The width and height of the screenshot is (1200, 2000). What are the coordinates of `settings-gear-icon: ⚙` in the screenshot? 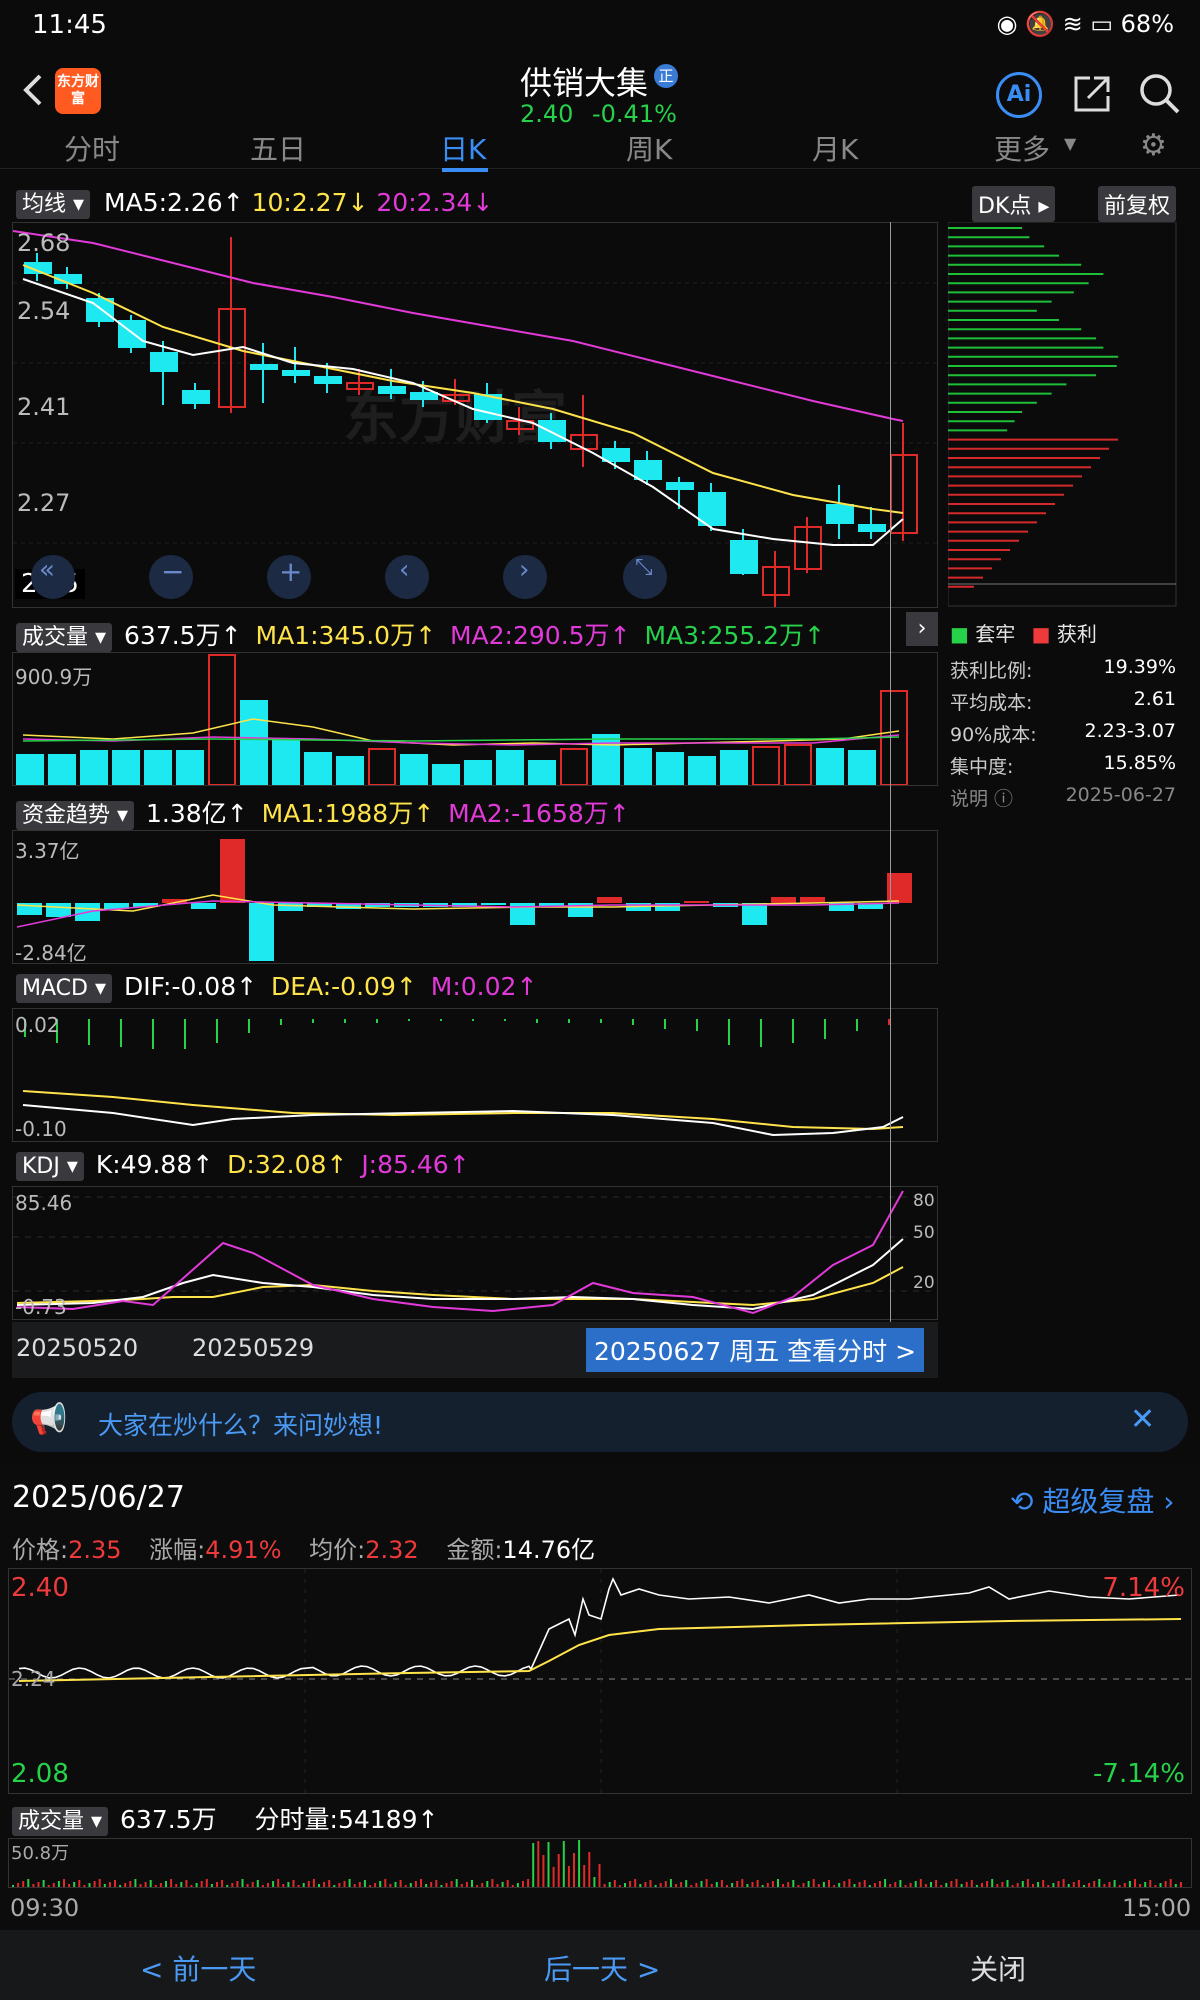 It's located at (1153, 145).